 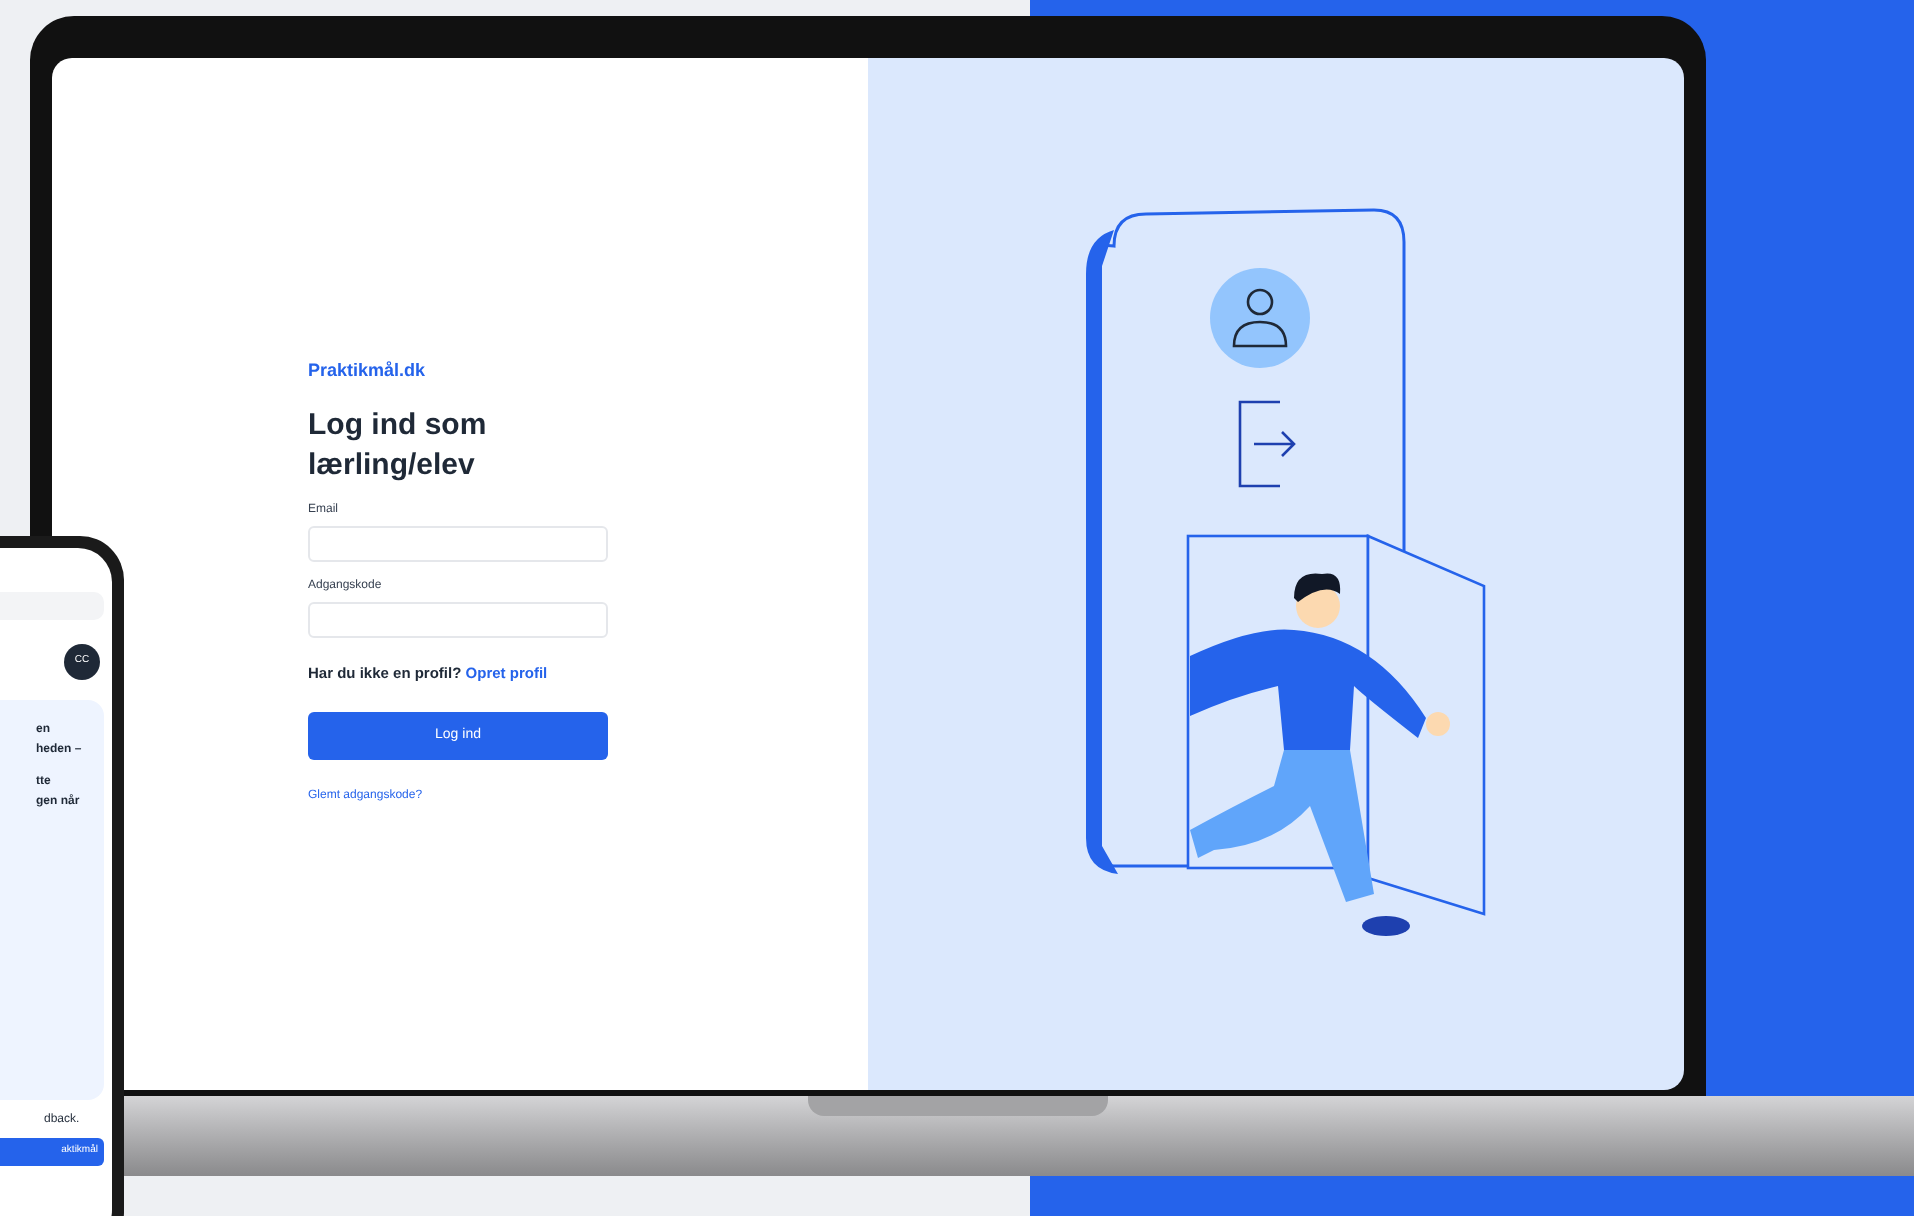 I want to click on page-heading: Log ind som lærling/elev, so click(x=398, y=445).